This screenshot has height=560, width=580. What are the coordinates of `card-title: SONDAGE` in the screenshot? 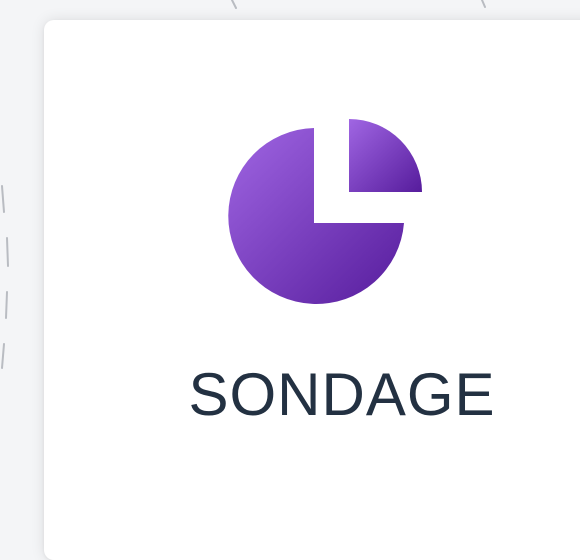 It's located at (342, 394).